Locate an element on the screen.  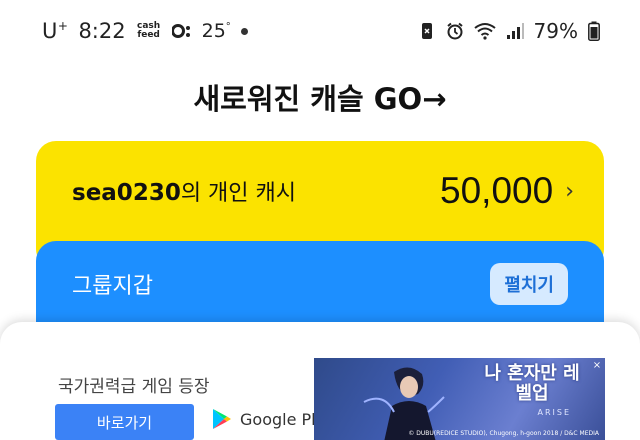
status-left: U+ 8:22 cash feed 25° is located at coordinates (145, 31).